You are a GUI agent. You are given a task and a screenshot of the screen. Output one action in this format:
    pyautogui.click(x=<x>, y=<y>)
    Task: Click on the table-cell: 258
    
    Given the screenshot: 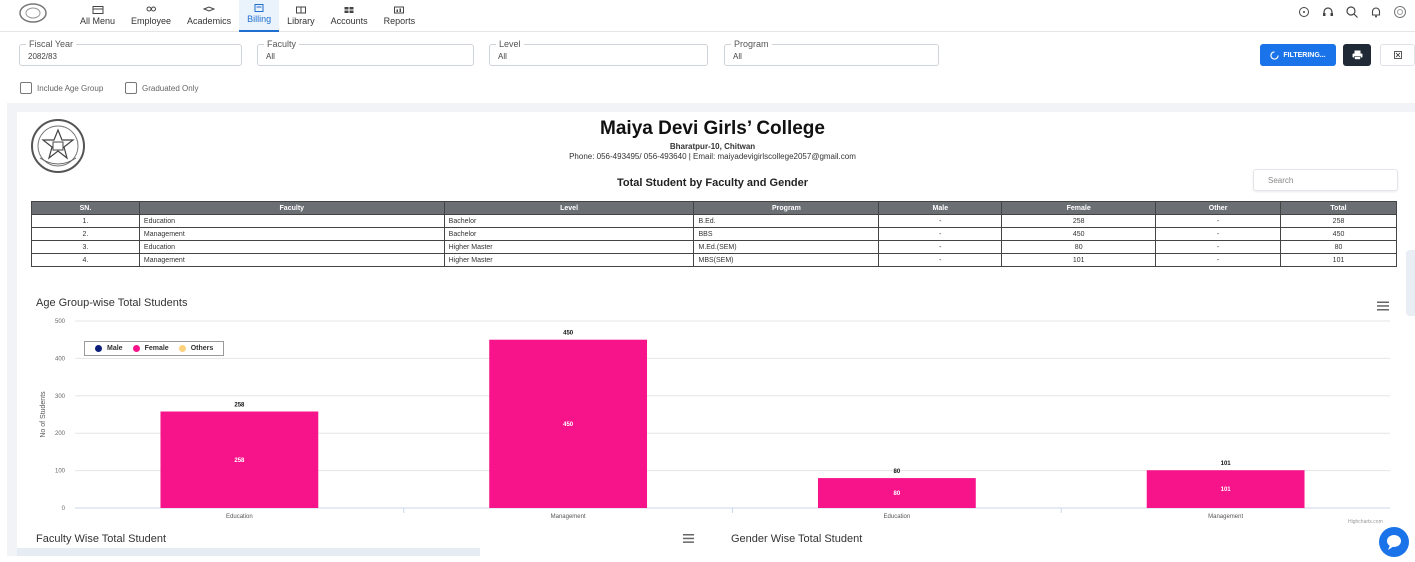 What is the action you would take?
    pyautogui.click(x=1338, y=221)
    